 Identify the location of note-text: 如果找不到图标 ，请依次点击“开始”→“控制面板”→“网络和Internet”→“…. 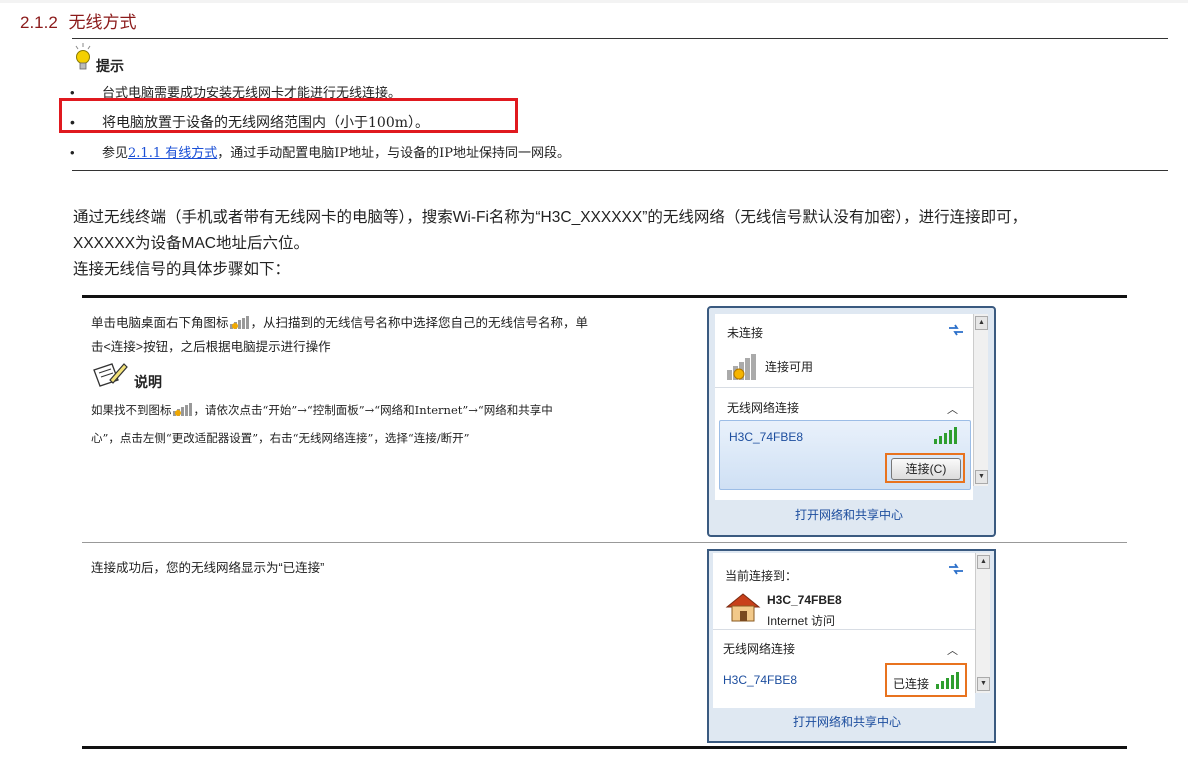
(322, 410).